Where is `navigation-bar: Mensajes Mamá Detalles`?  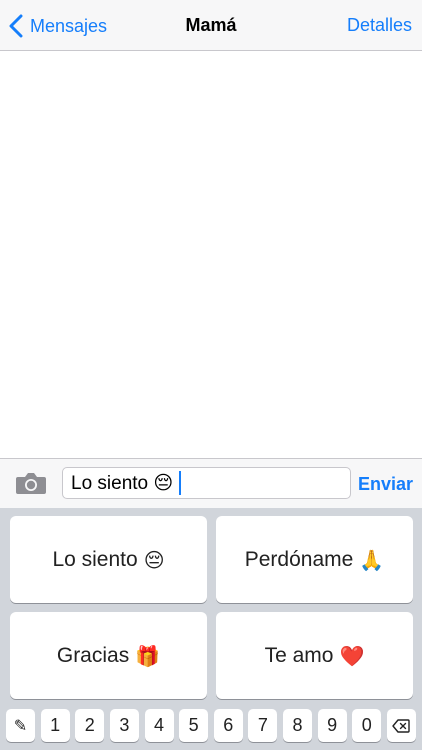
navigation-bar: Mensajes Mamá Detalles is located at coordinates (211, 25).